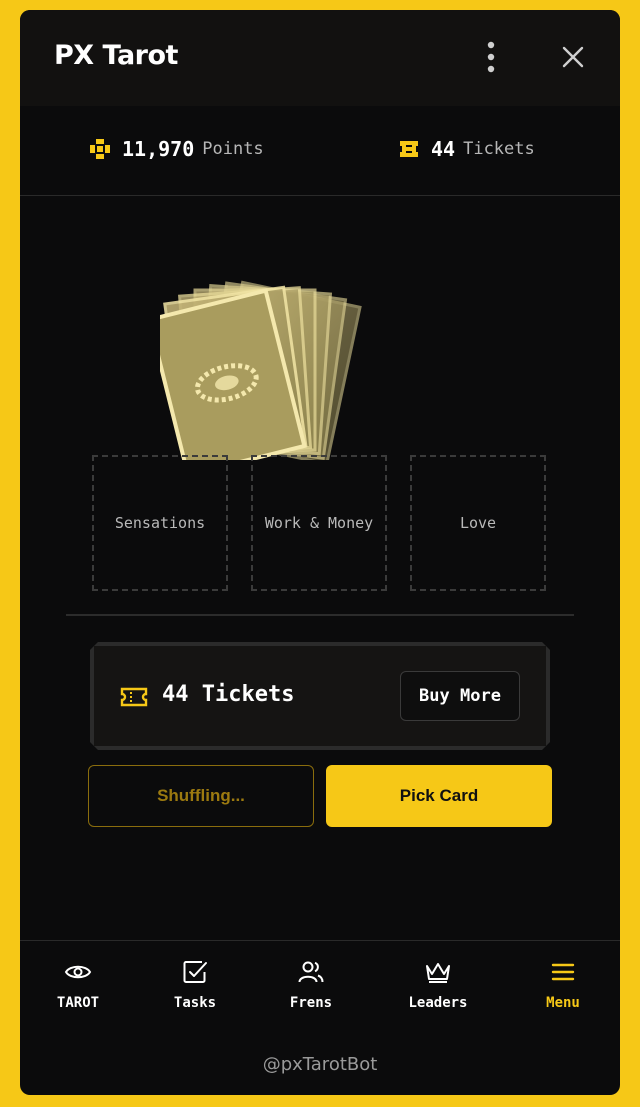 The width and height of the screenshot is (640, 1107). What do you see at coordinates (460, 696) in the screenshot?
I see `buy-more-button: Buy More` at bounding box center [460, 696].